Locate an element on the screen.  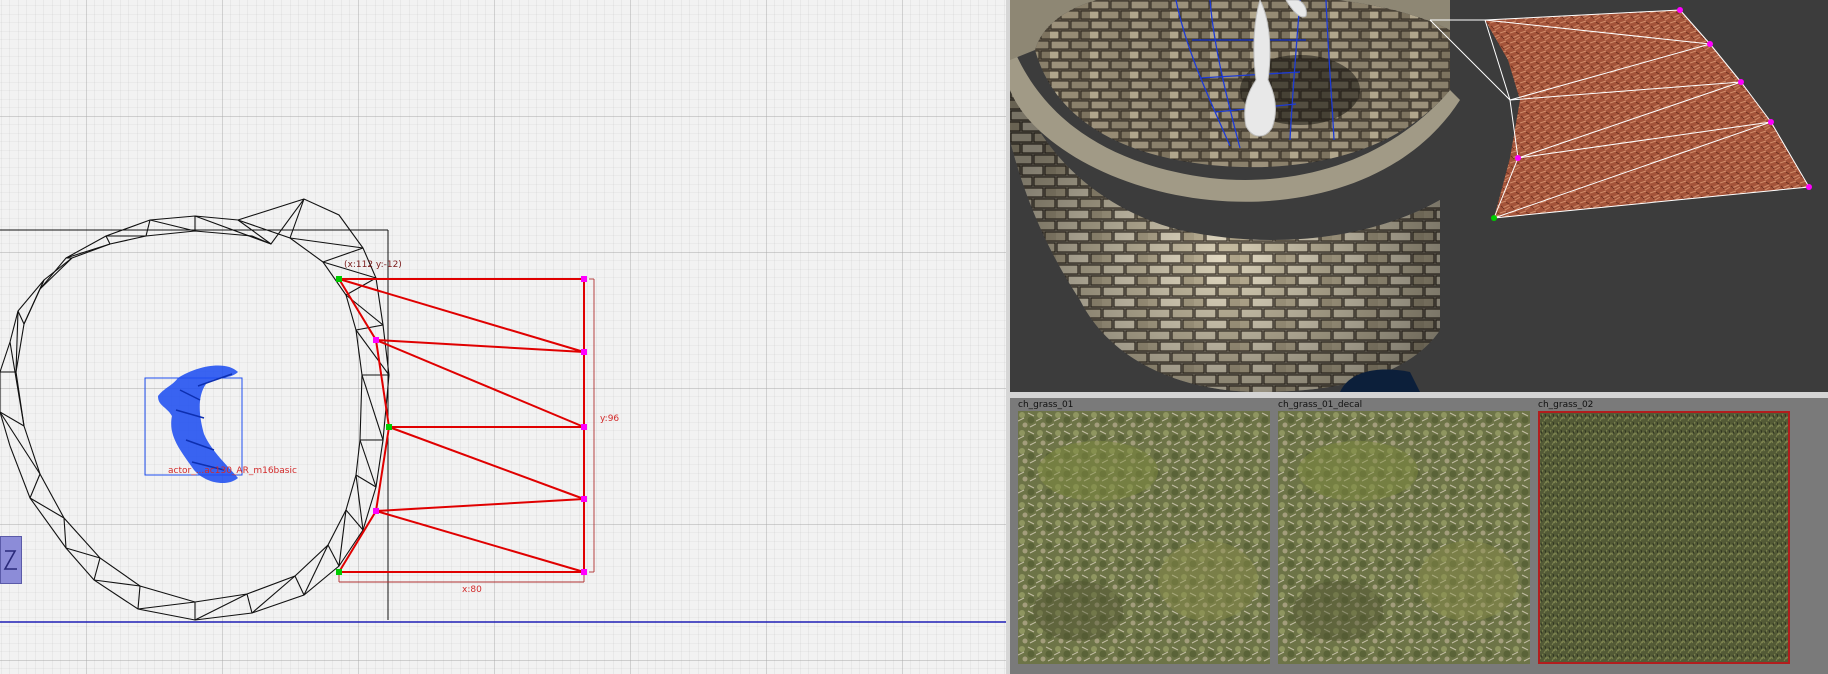
texture-tile: ch_grass_01 is located at coordinates (1140, 536).